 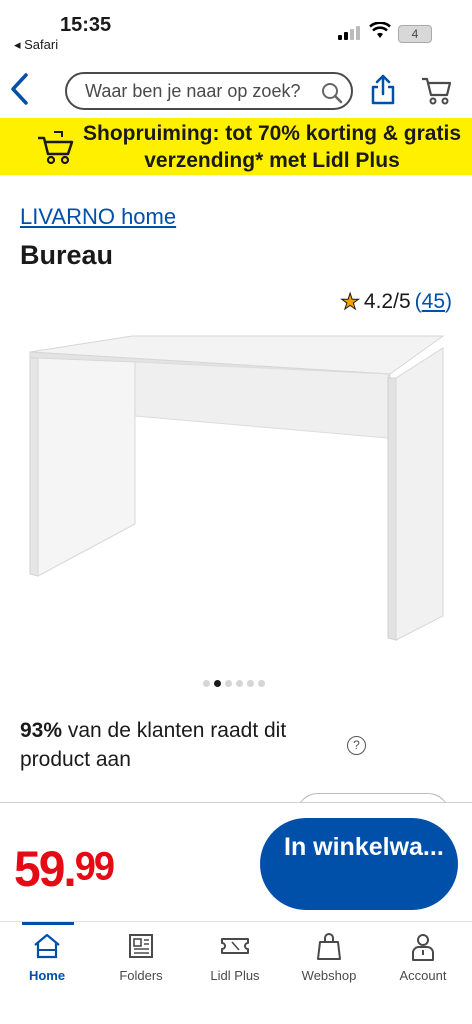 What do you see at coordinates (98, 217) in the screenshot?
I see `brand-link: LIVARNO home` at bounding box center [98, 217].